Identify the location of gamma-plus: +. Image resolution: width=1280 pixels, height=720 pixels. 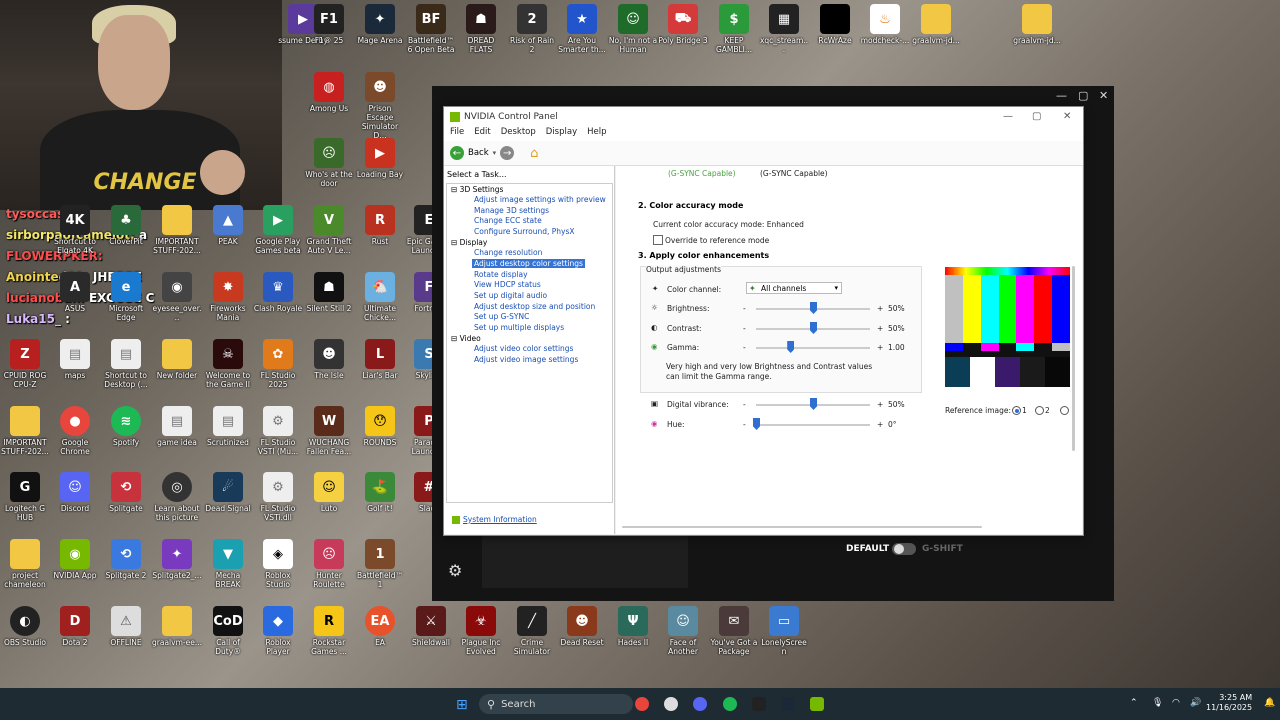
(880, 347).